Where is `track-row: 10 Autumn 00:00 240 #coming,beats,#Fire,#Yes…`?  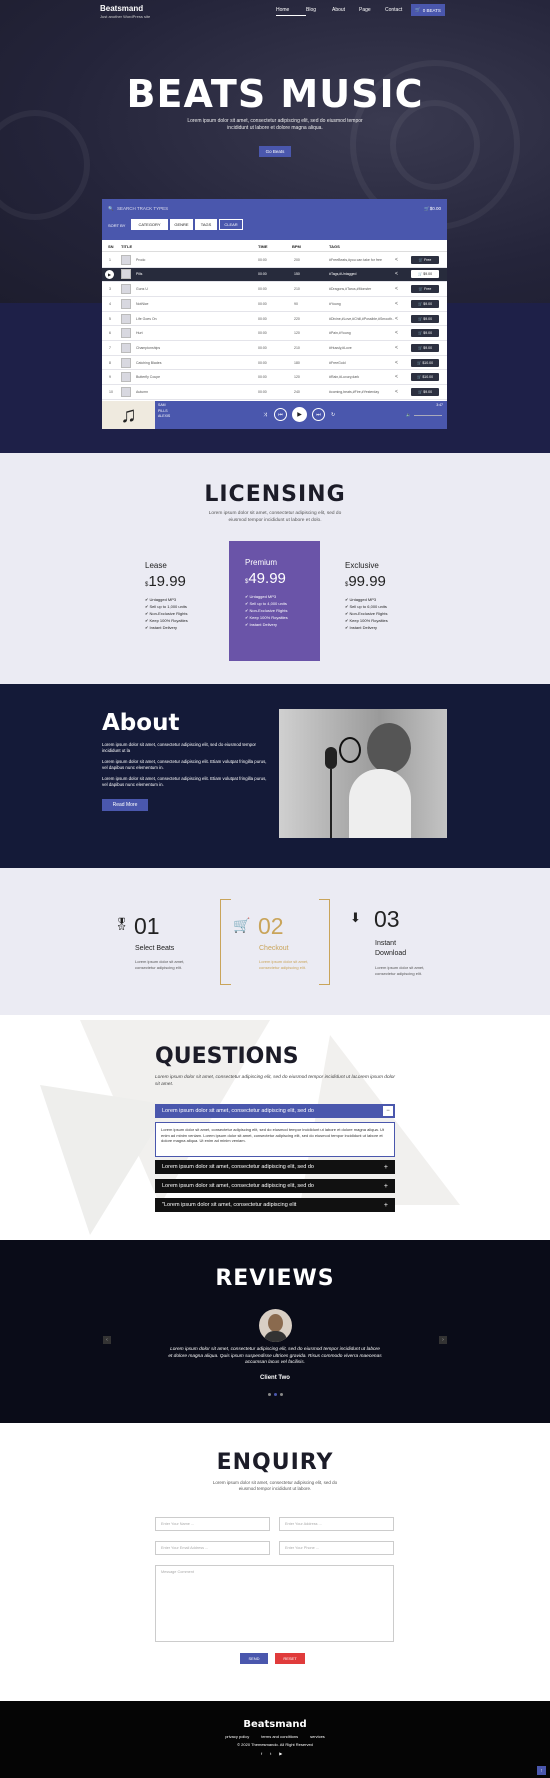
track-row: 10 Autumn 00:00 240 #coming,beats,#Fire,#Yes… is located at coordinates (274, 392).